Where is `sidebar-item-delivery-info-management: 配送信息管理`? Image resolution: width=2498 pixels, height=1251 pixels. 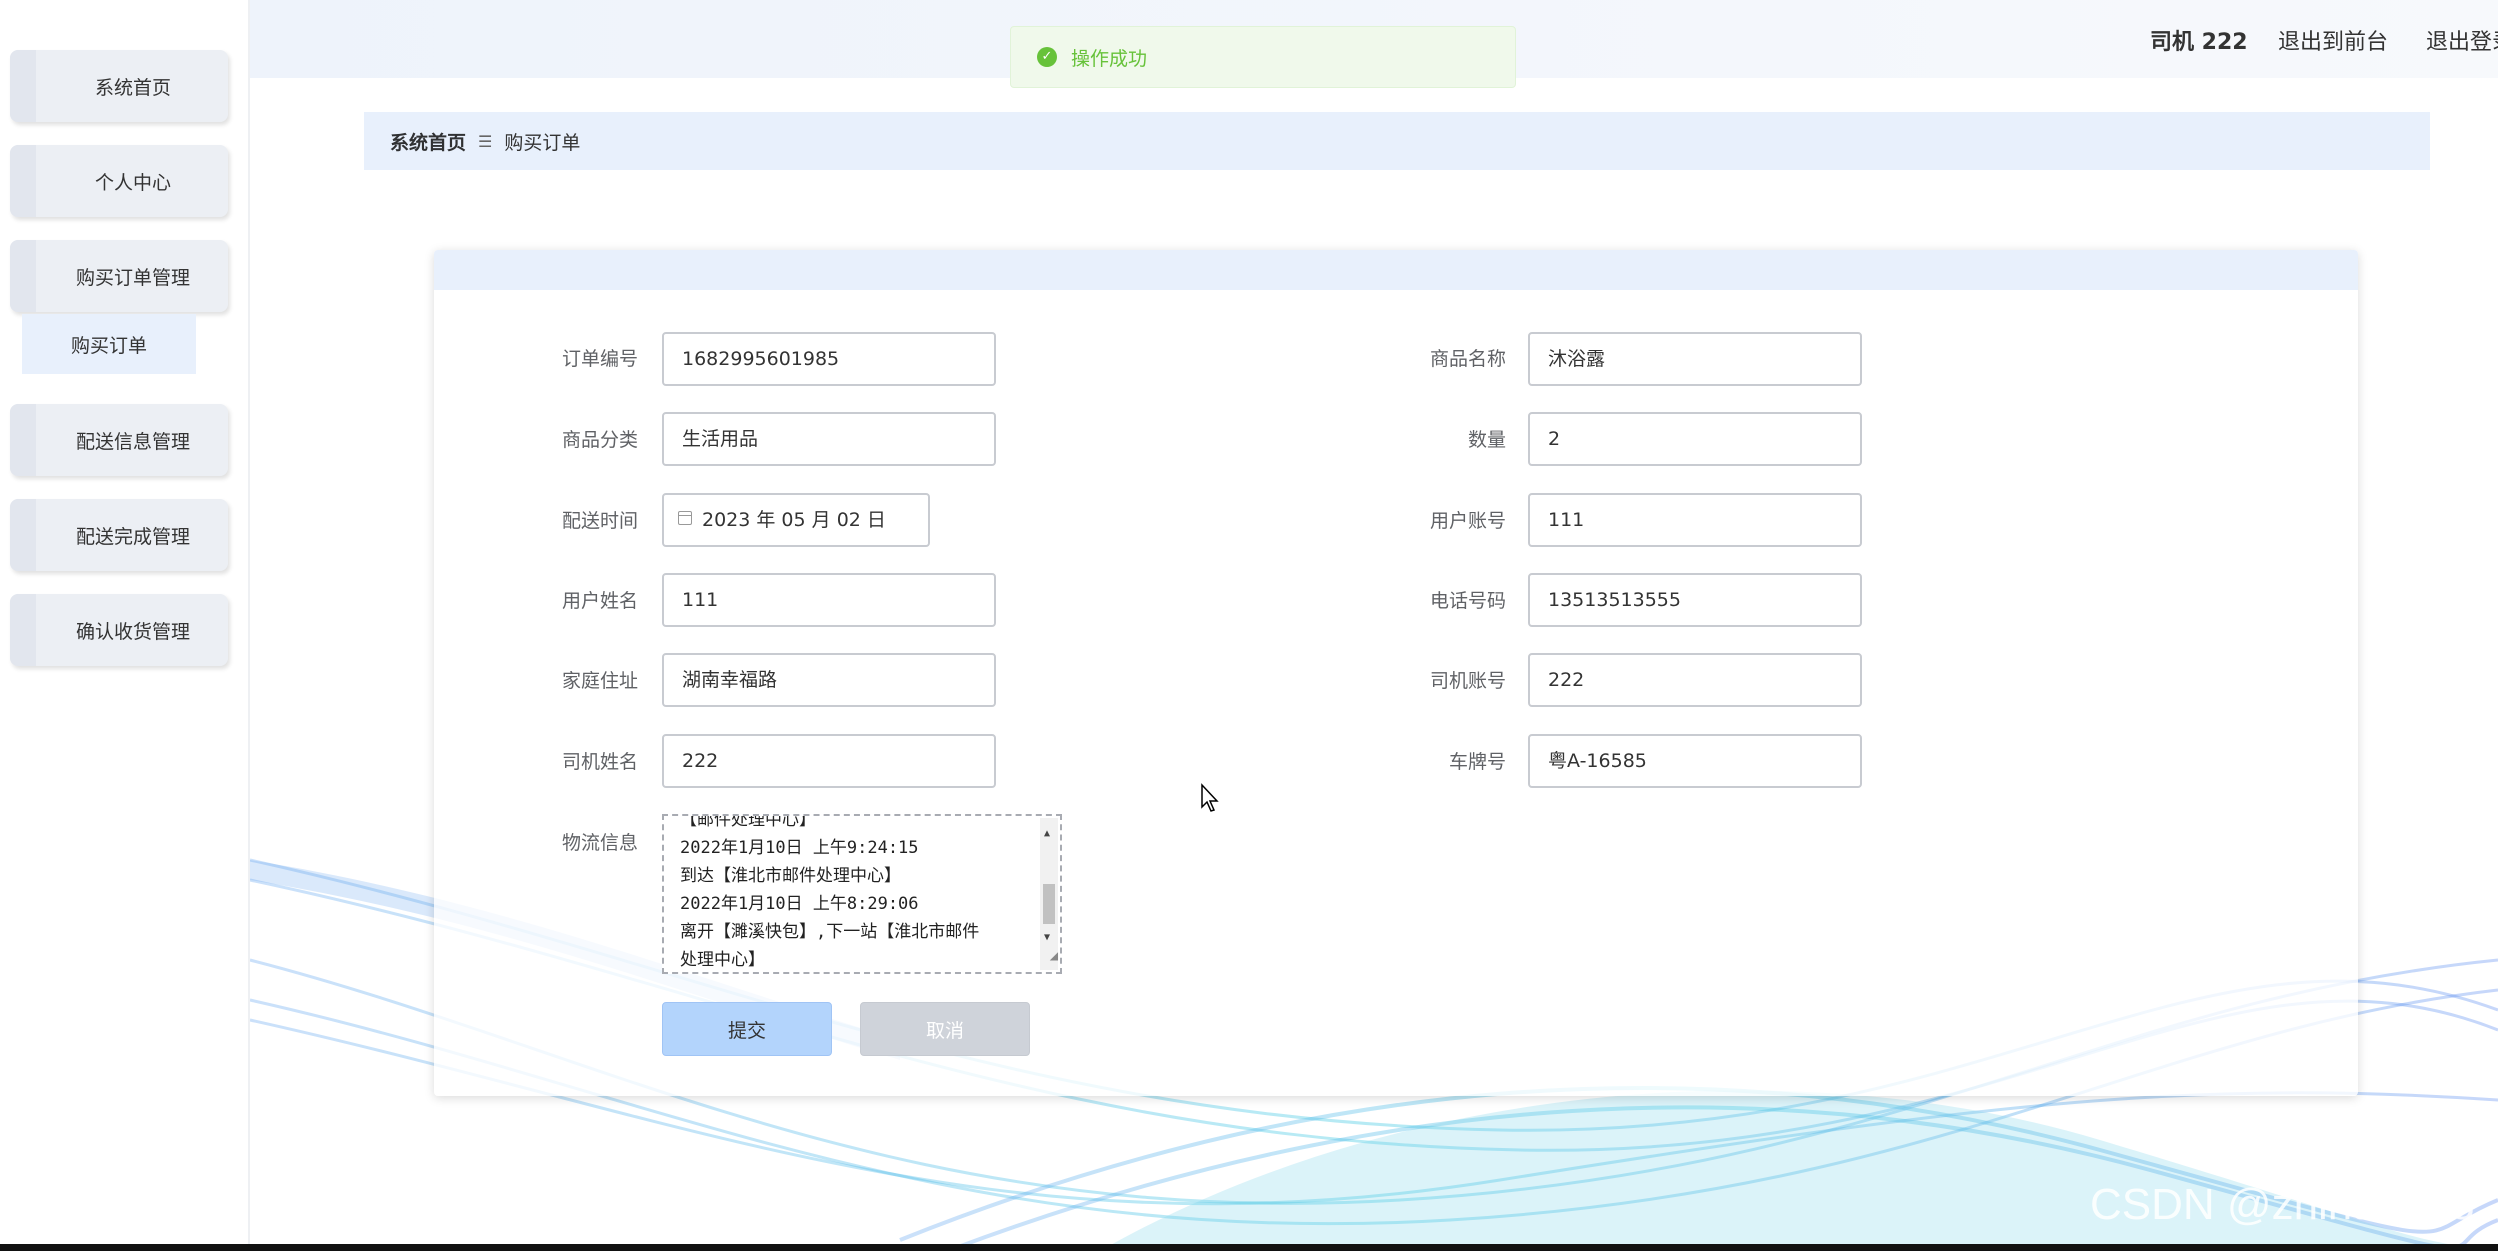
sidebar-item-delivery-info-management: 配送信息管理 is located at coordinates (119, 440).